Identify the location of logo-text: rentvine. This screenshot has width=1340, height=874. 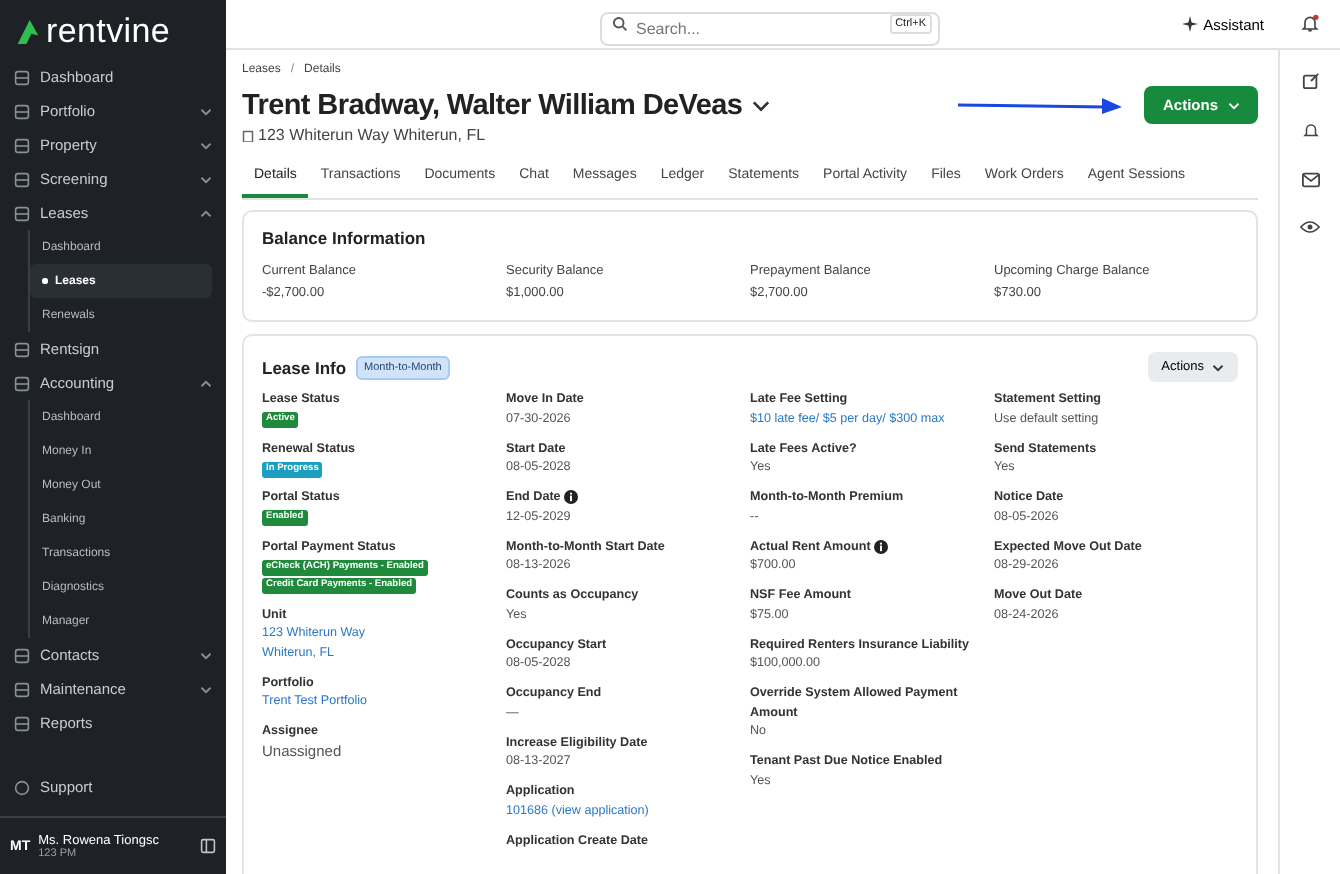
(108, 32).